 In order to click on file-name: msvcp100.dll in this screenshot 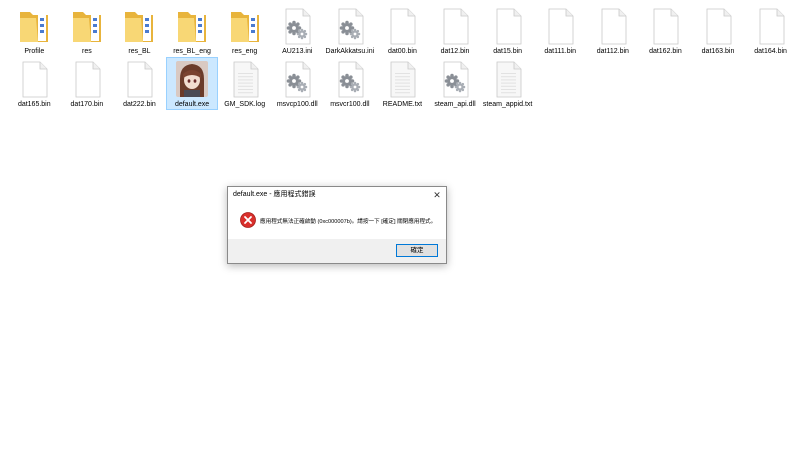, I will do `click(297, 104)`.